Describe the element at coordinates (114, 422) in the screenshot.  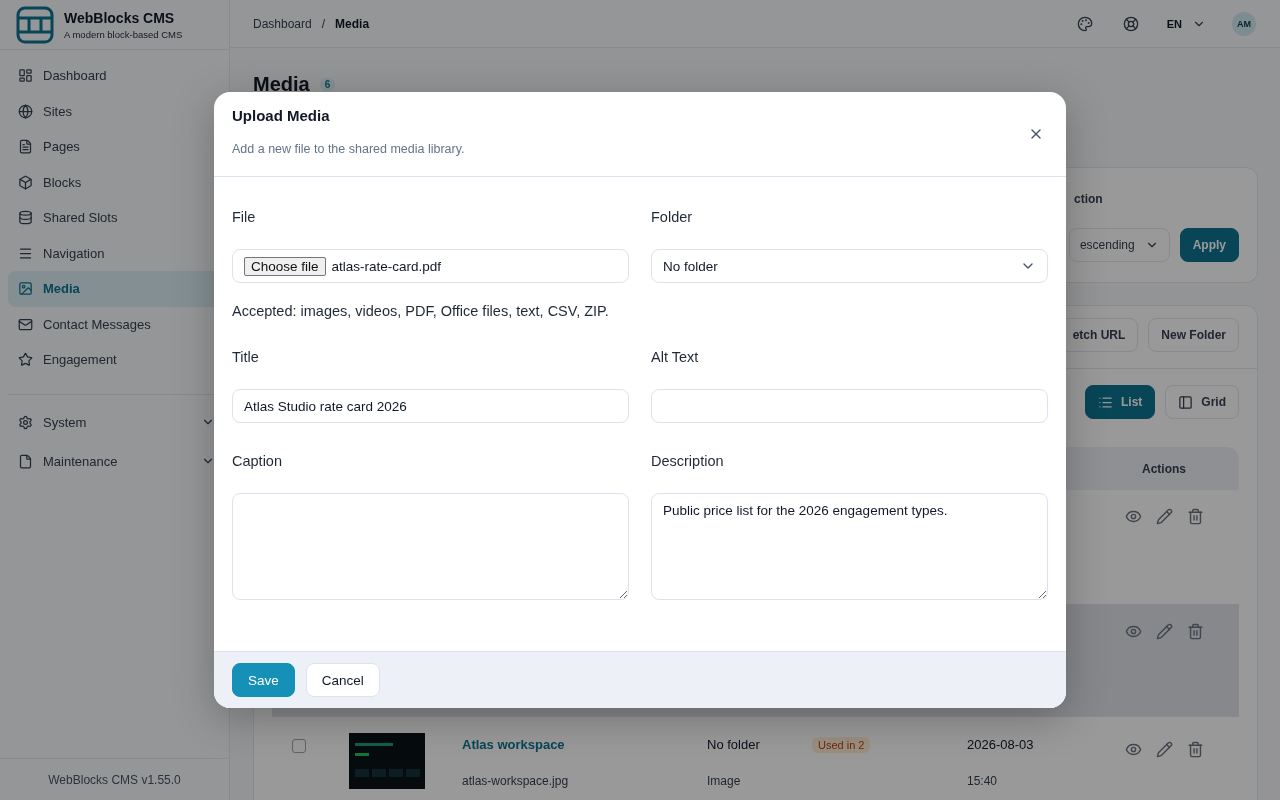
I see `sidebar-group: System` at that location.